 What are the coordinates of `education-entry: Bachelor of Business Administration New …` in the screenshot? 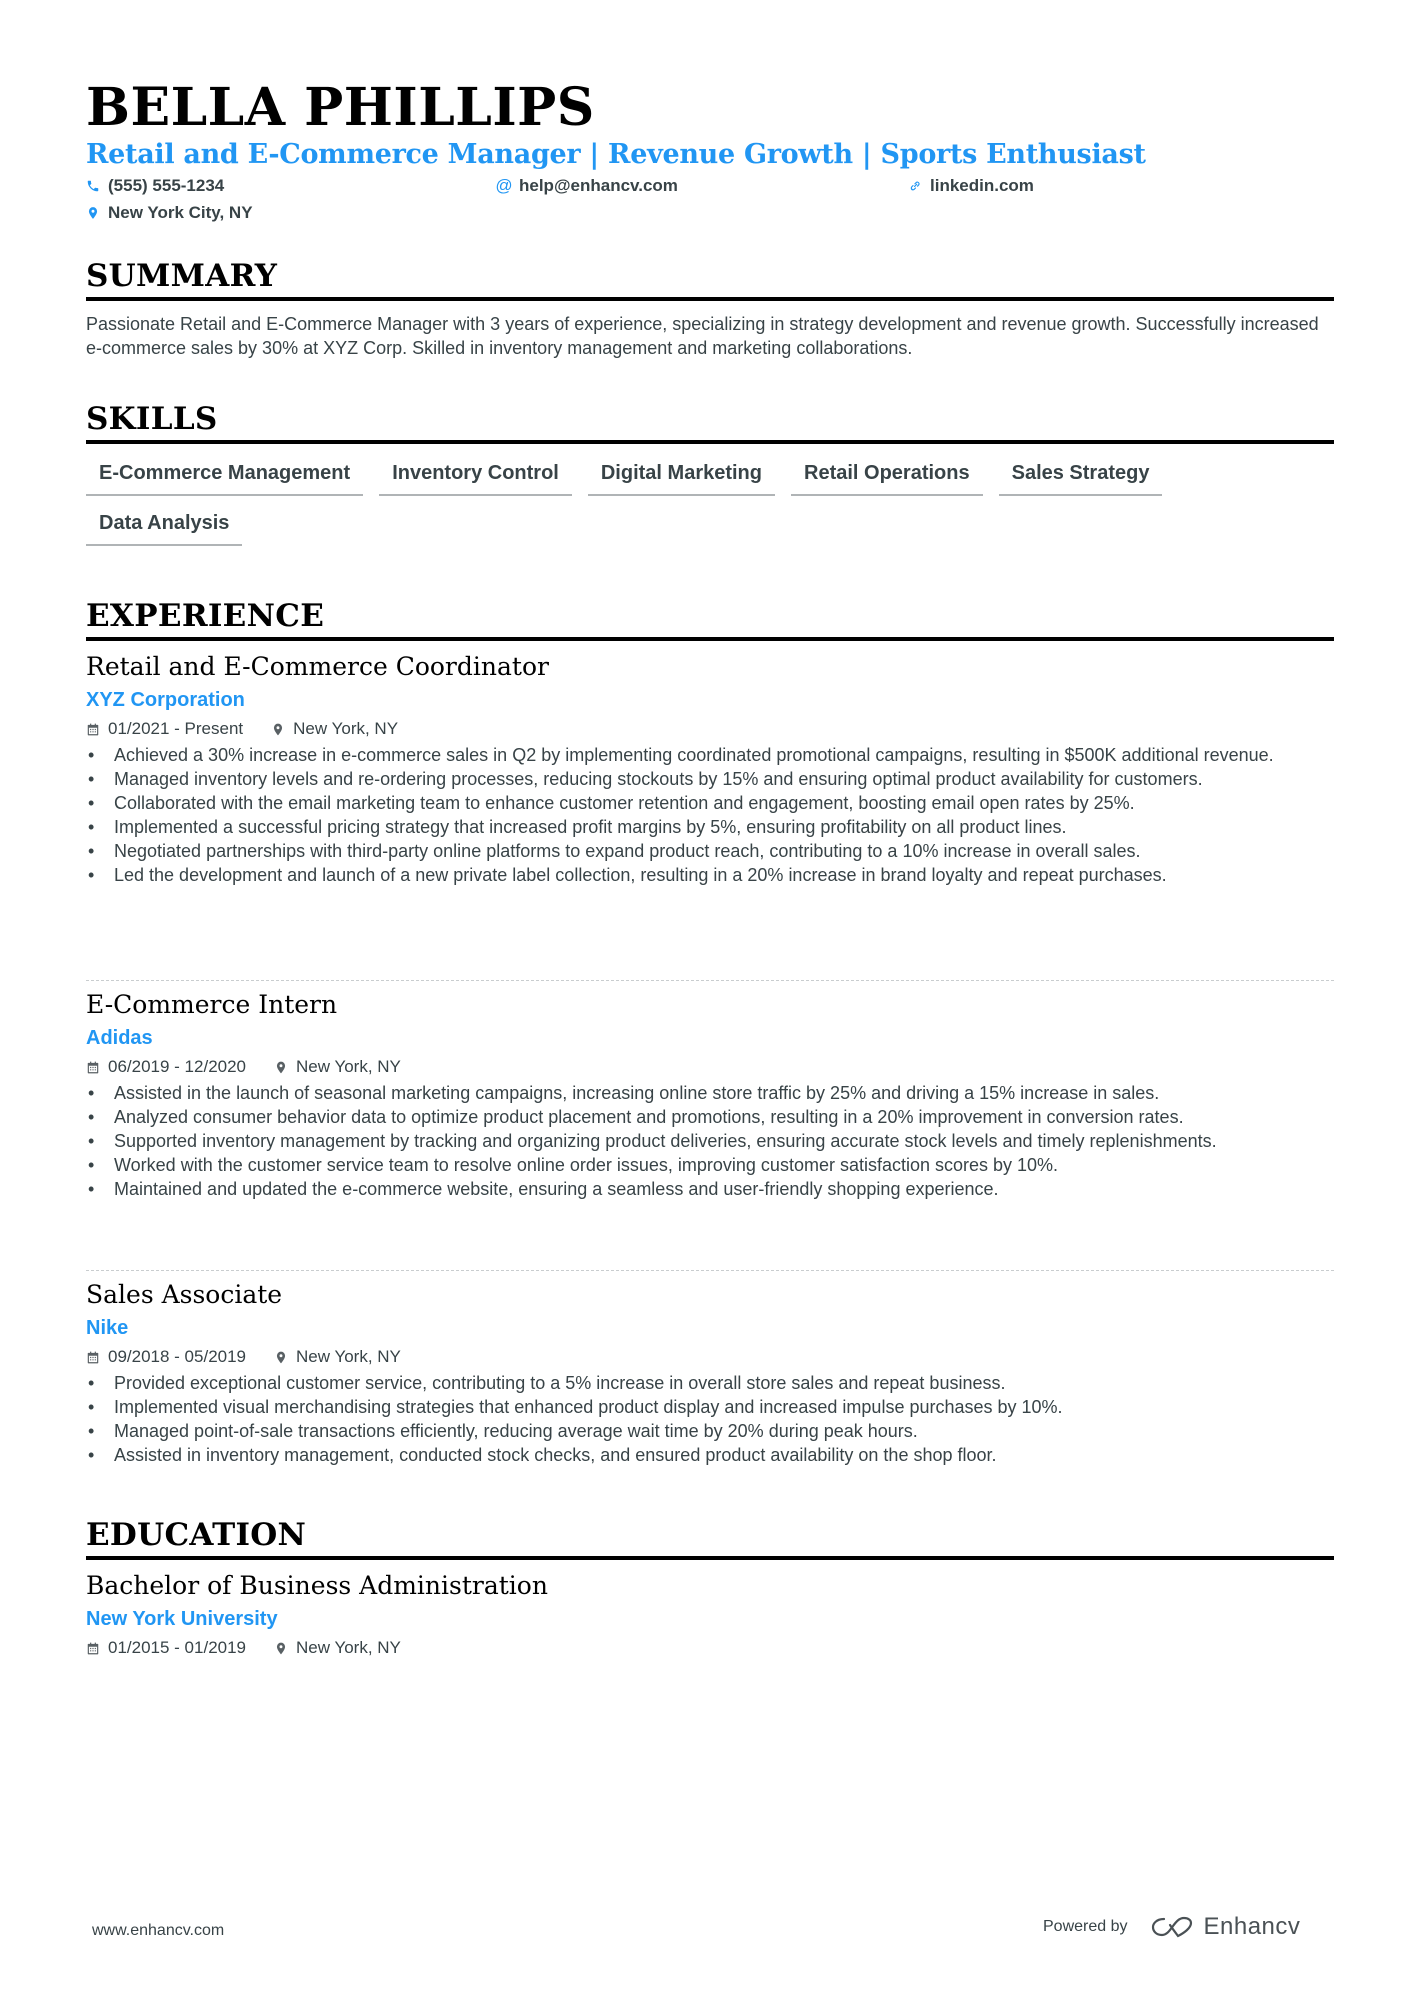 It's located at (710, 1615).